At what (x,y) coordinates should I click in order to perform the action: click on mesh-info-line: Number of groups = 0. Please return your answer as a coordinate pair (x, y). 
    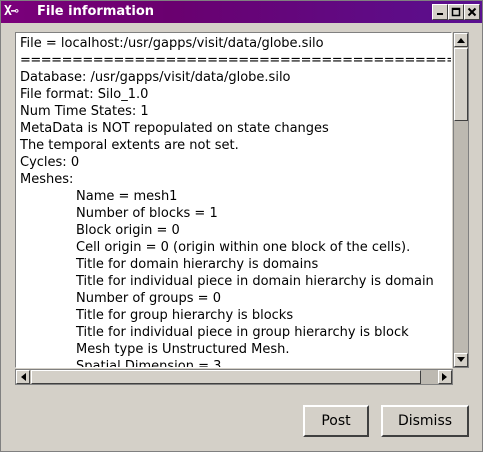
    Looking at the image, I should click on (148, 298).